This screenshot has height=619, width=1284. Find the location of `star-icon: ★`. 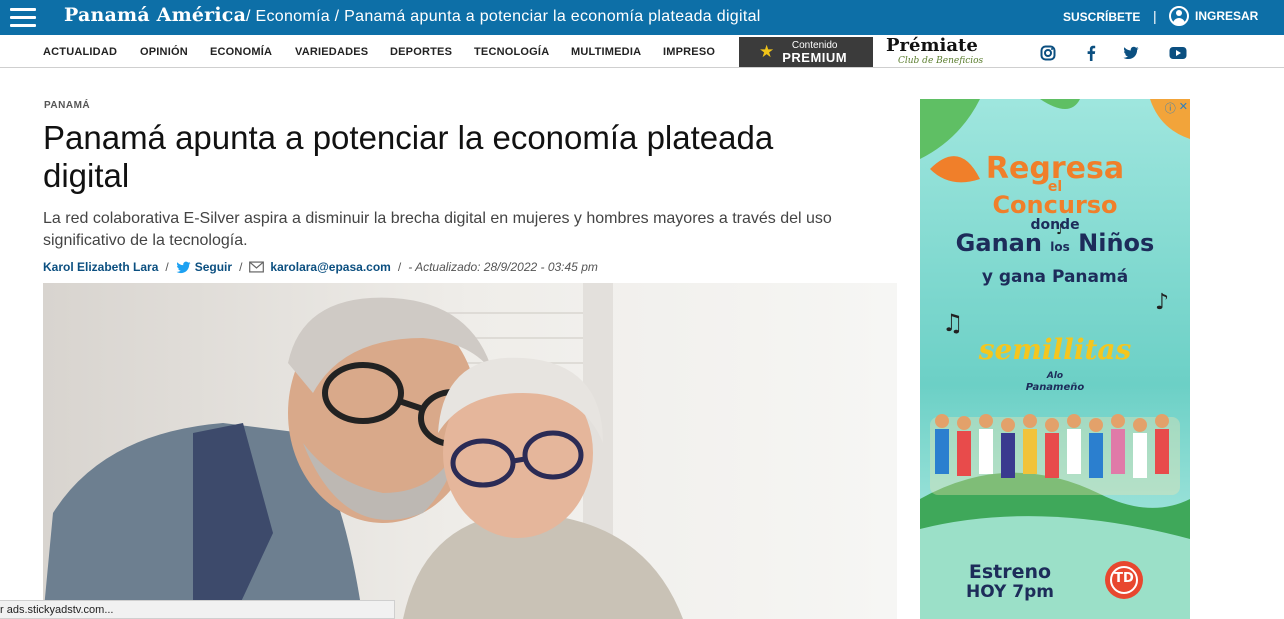

star-icon: ★ is located at coordinates (767, 51).